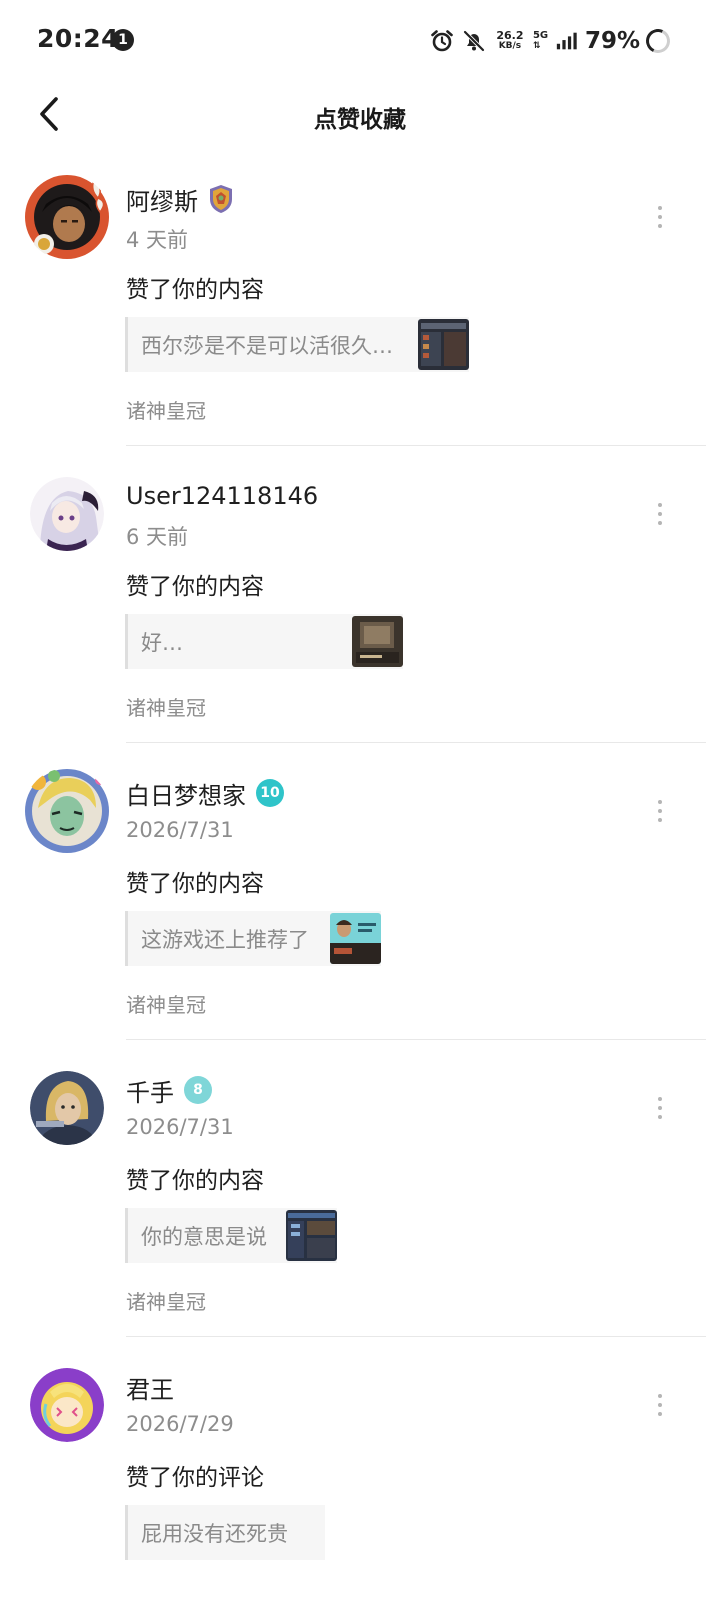 The width and height of the screenshot is (720, 1600). I want to click on battery-ring-icon, so click(658, 41).